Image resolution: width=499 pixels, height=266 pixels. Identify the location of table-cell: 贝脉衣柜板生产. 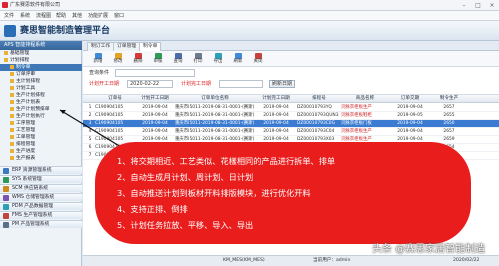
(356, 107).